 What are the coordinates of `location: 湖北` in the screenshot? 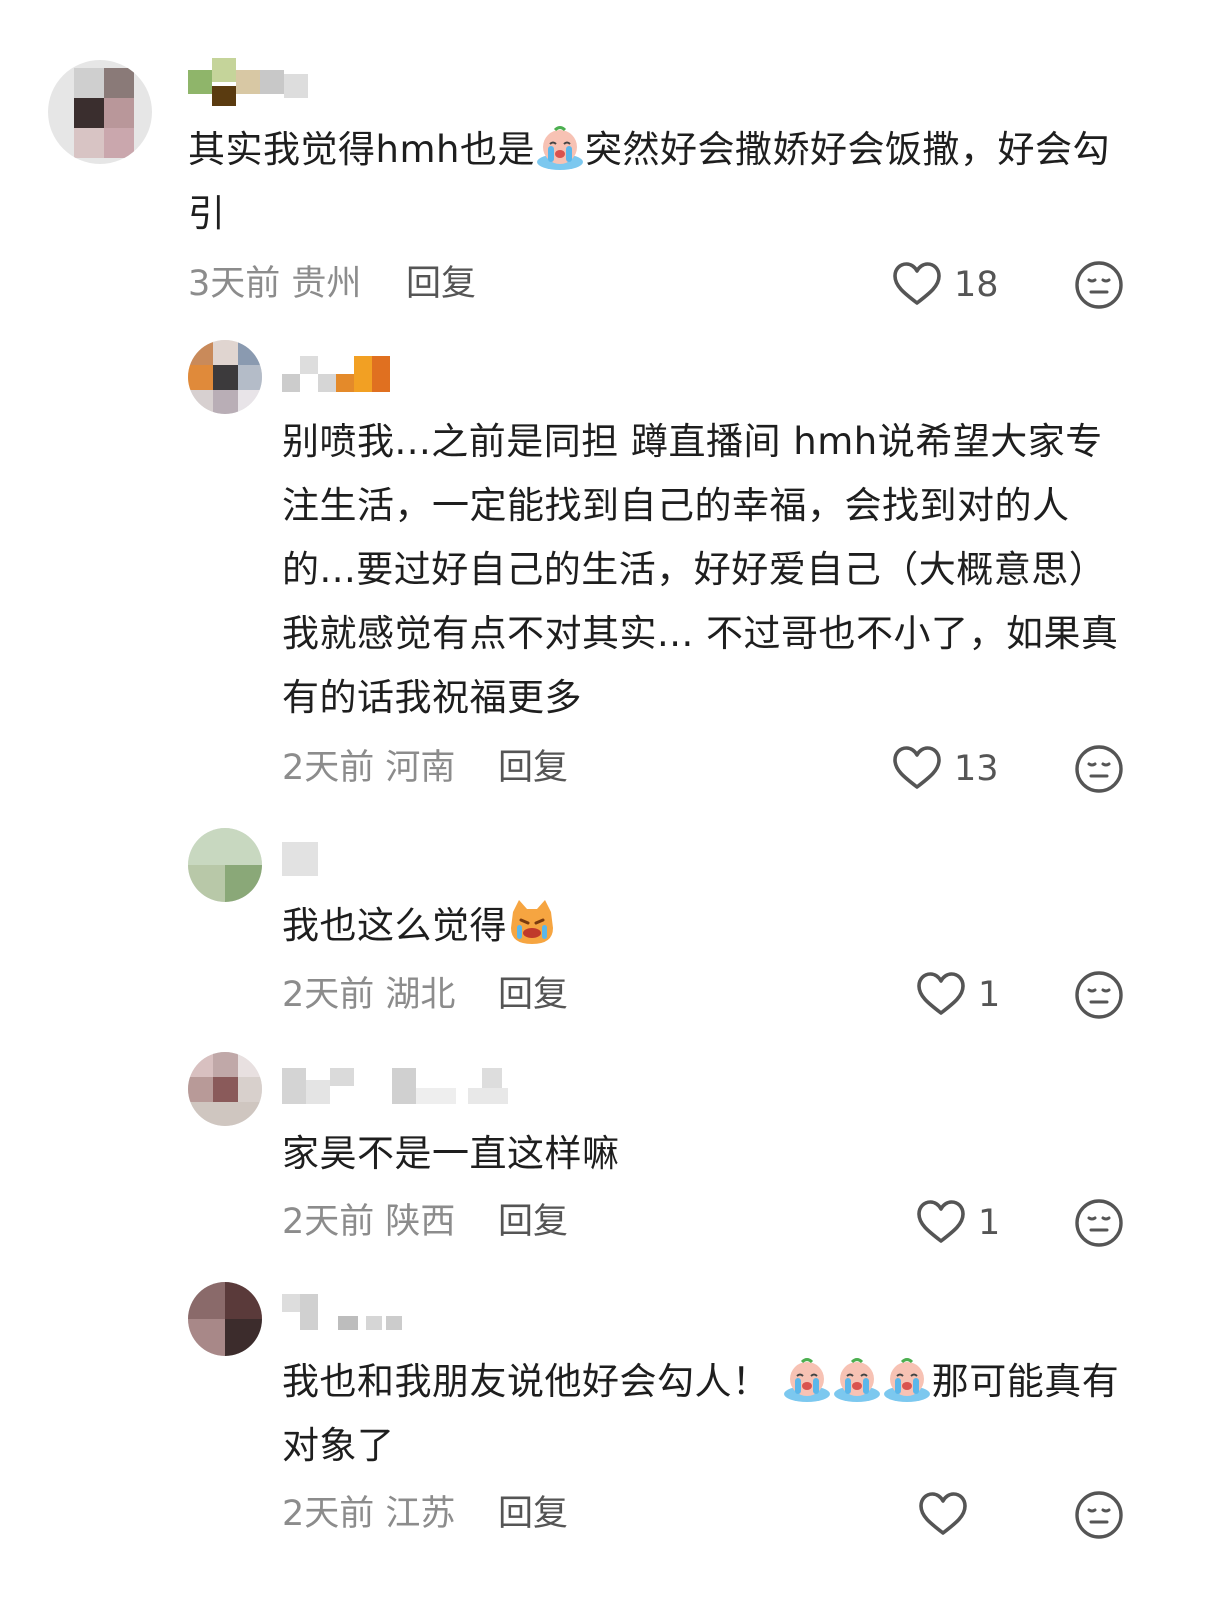 It's located at (420, 995).